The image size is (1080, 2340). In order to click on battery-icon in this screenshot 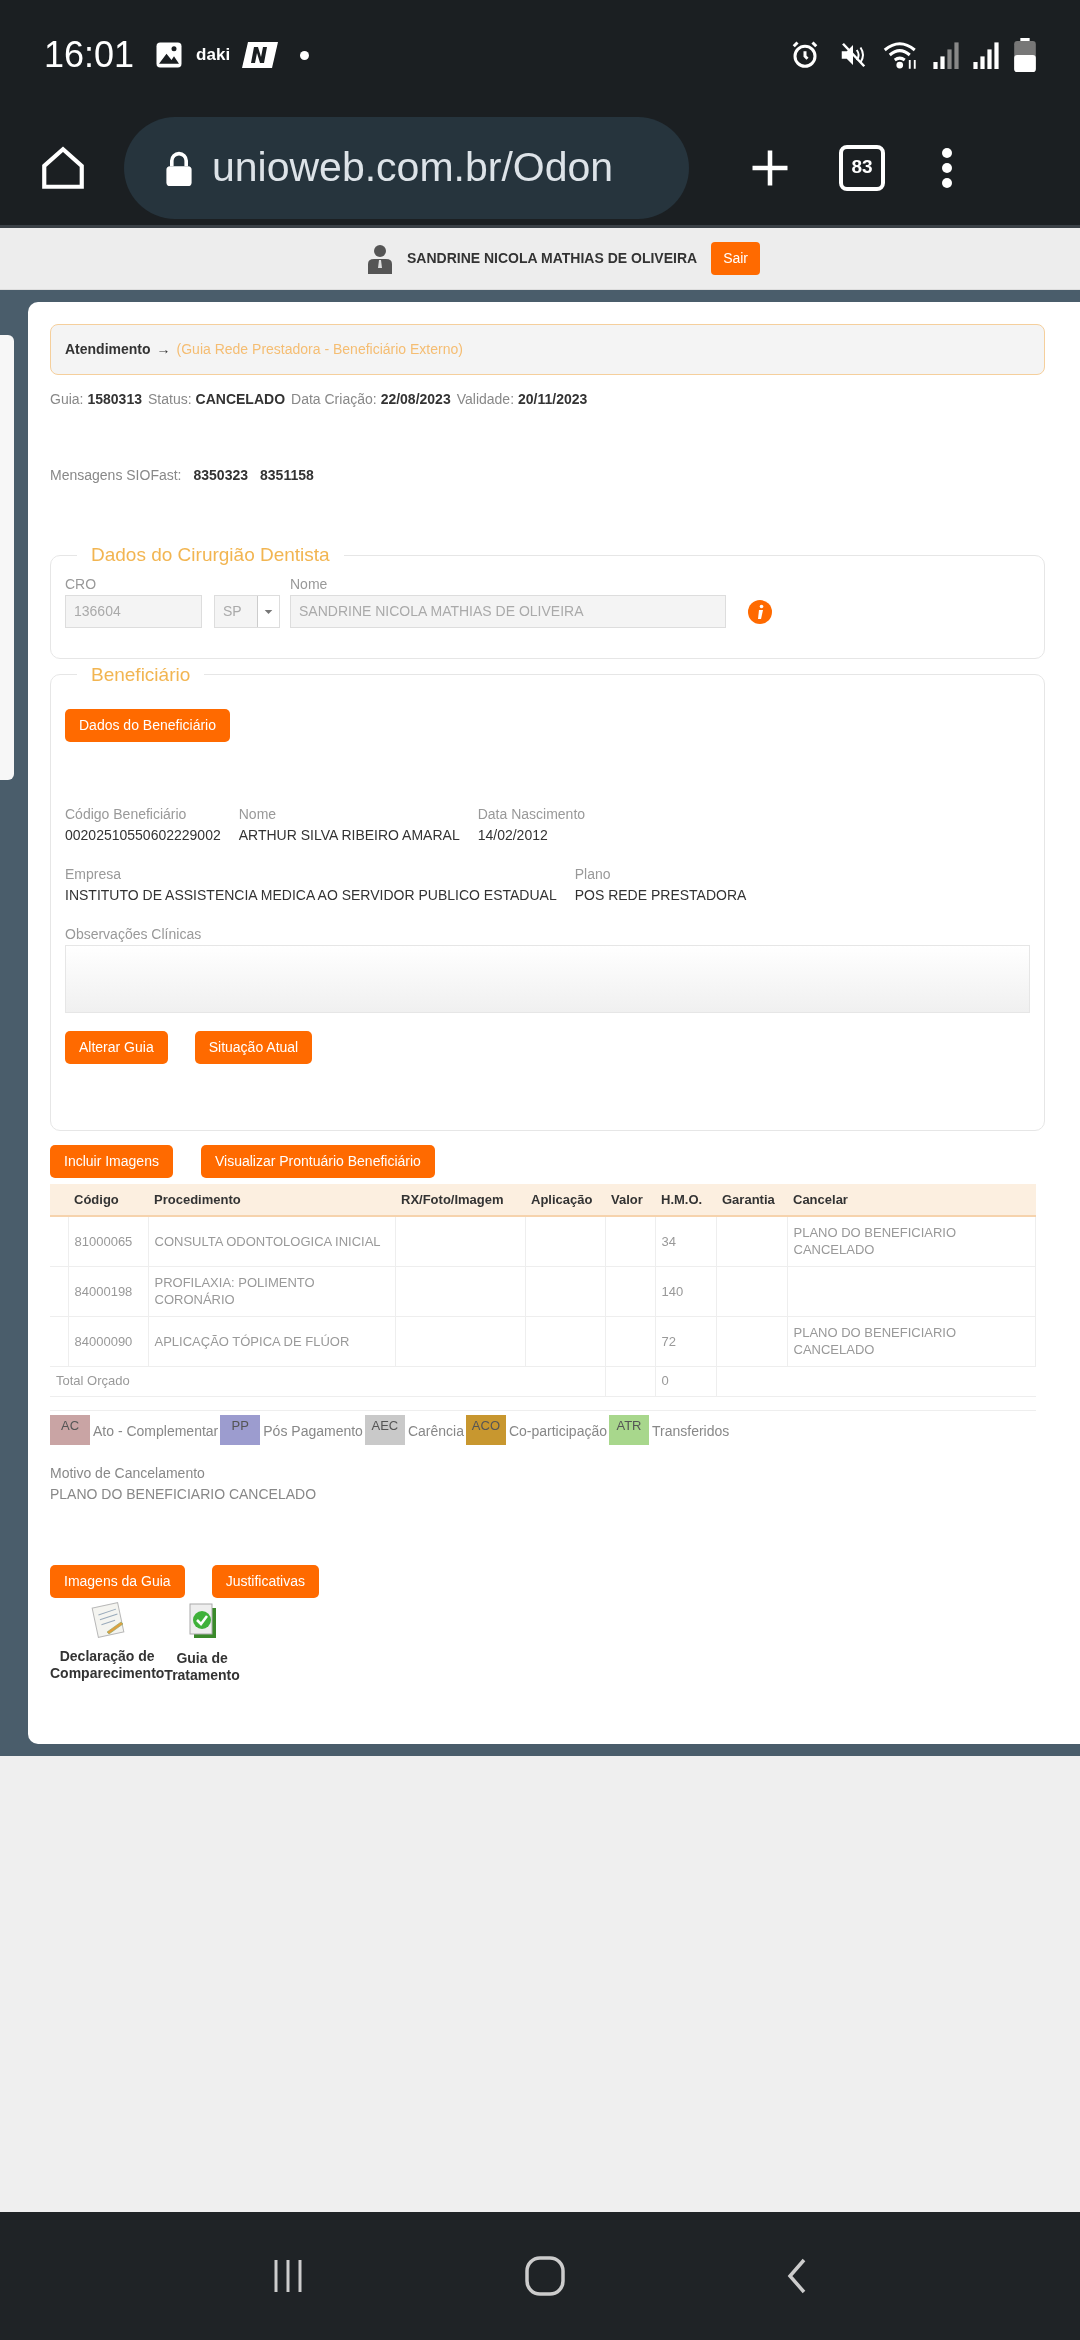, I will do `click(1025, 55)`.